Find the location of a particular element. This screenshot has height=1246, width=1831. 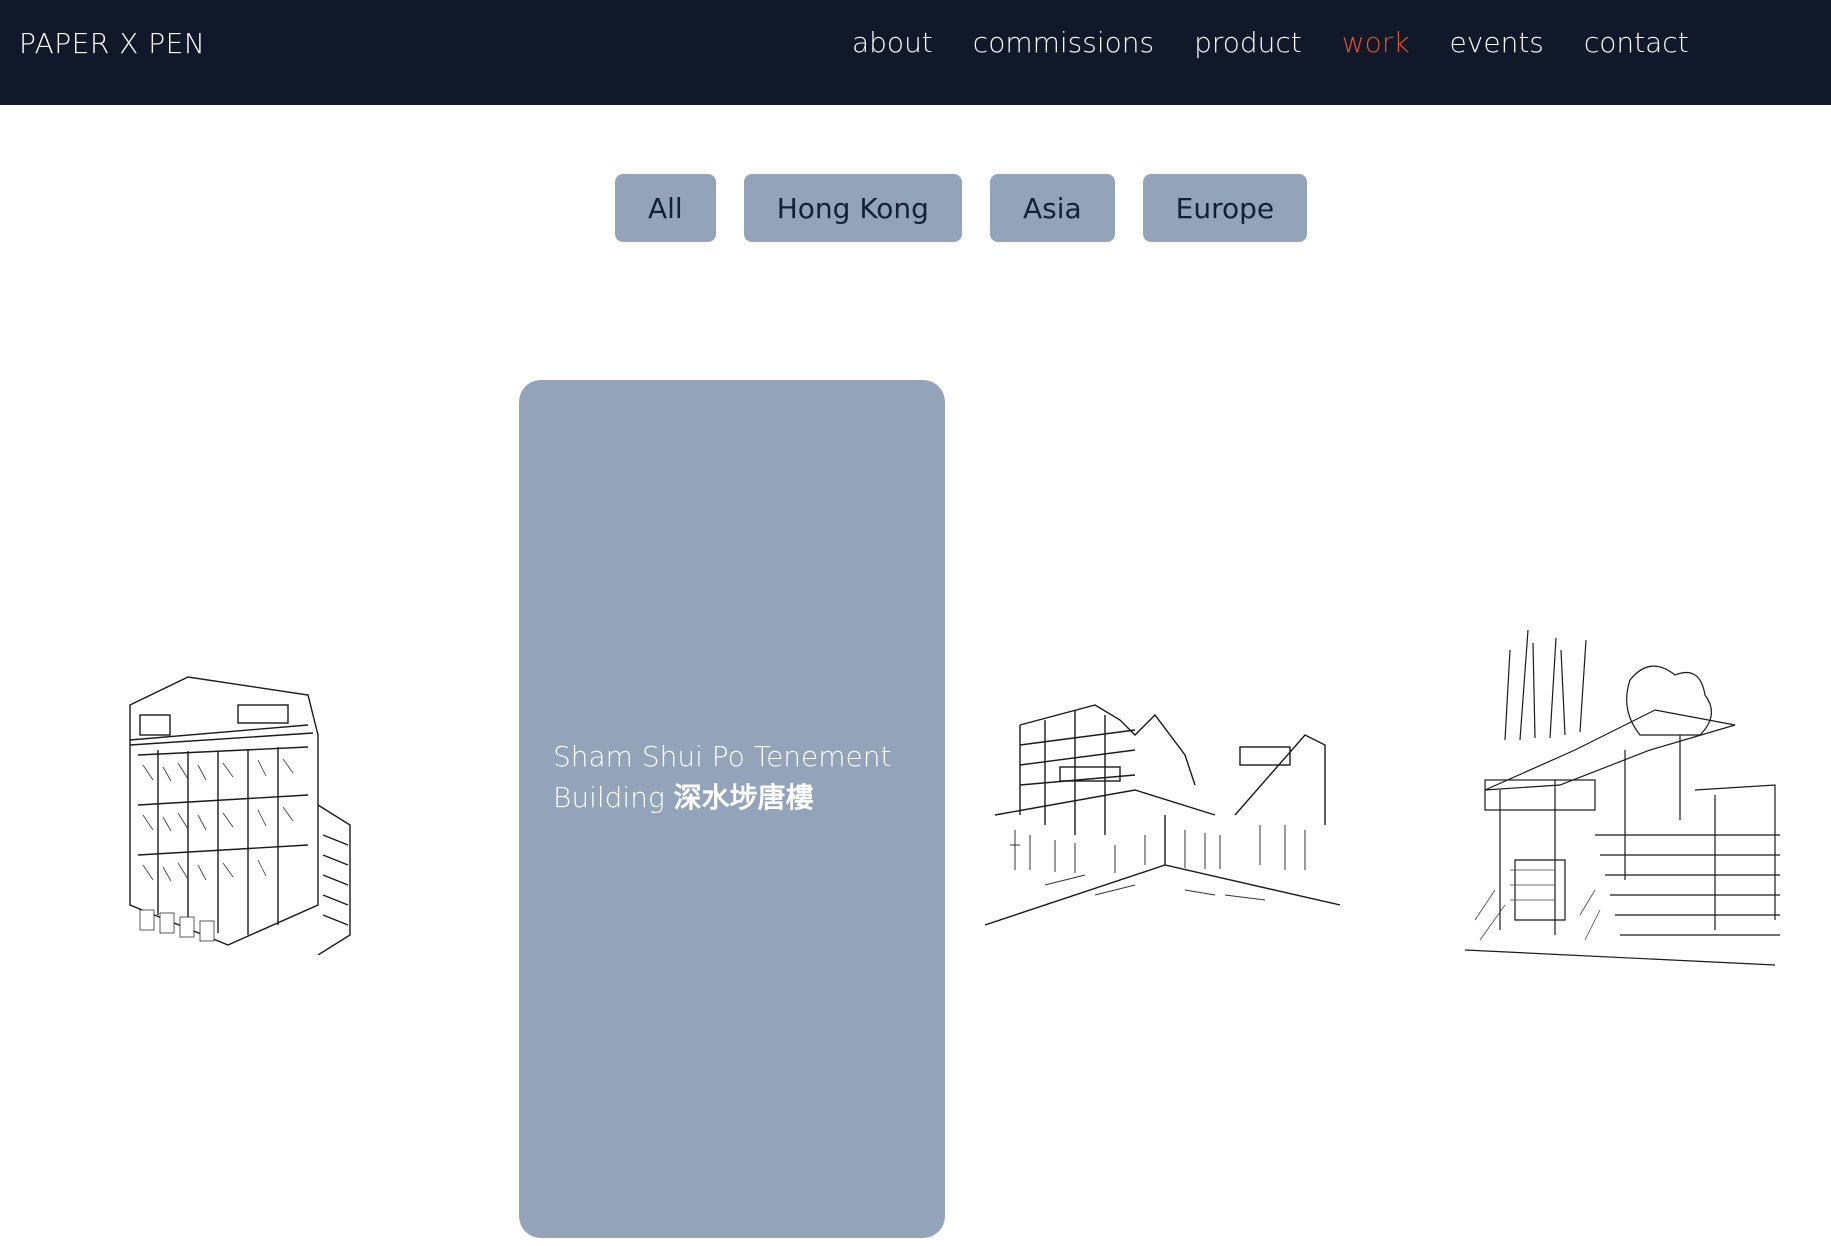

filter-all-button: All is located at coordinates (665, 208).